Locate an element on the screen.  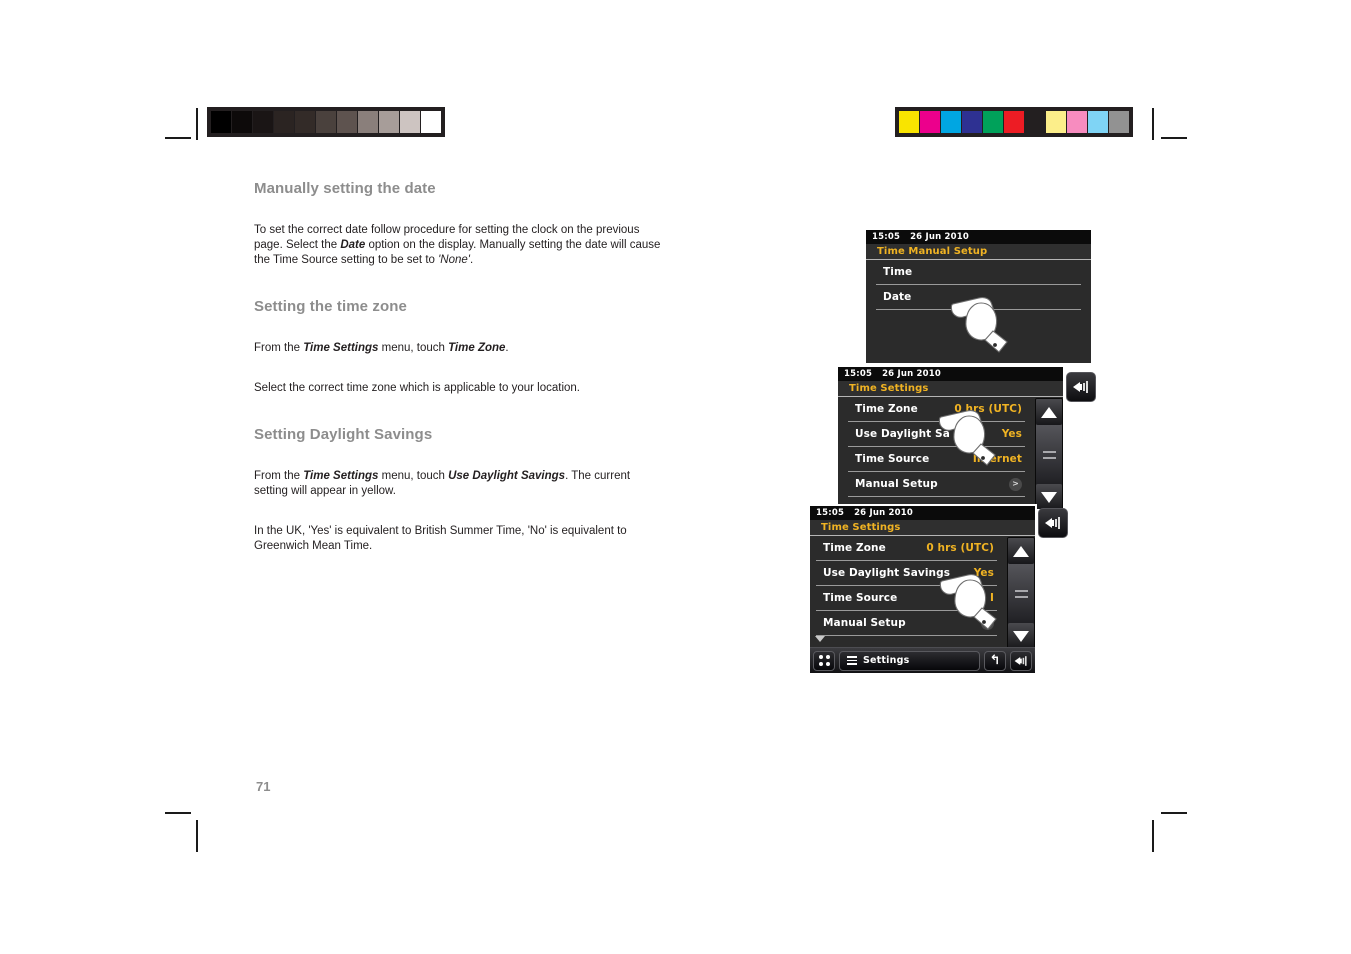
crop-mark-top-right-vertical is located at coordinates (1153, 124).